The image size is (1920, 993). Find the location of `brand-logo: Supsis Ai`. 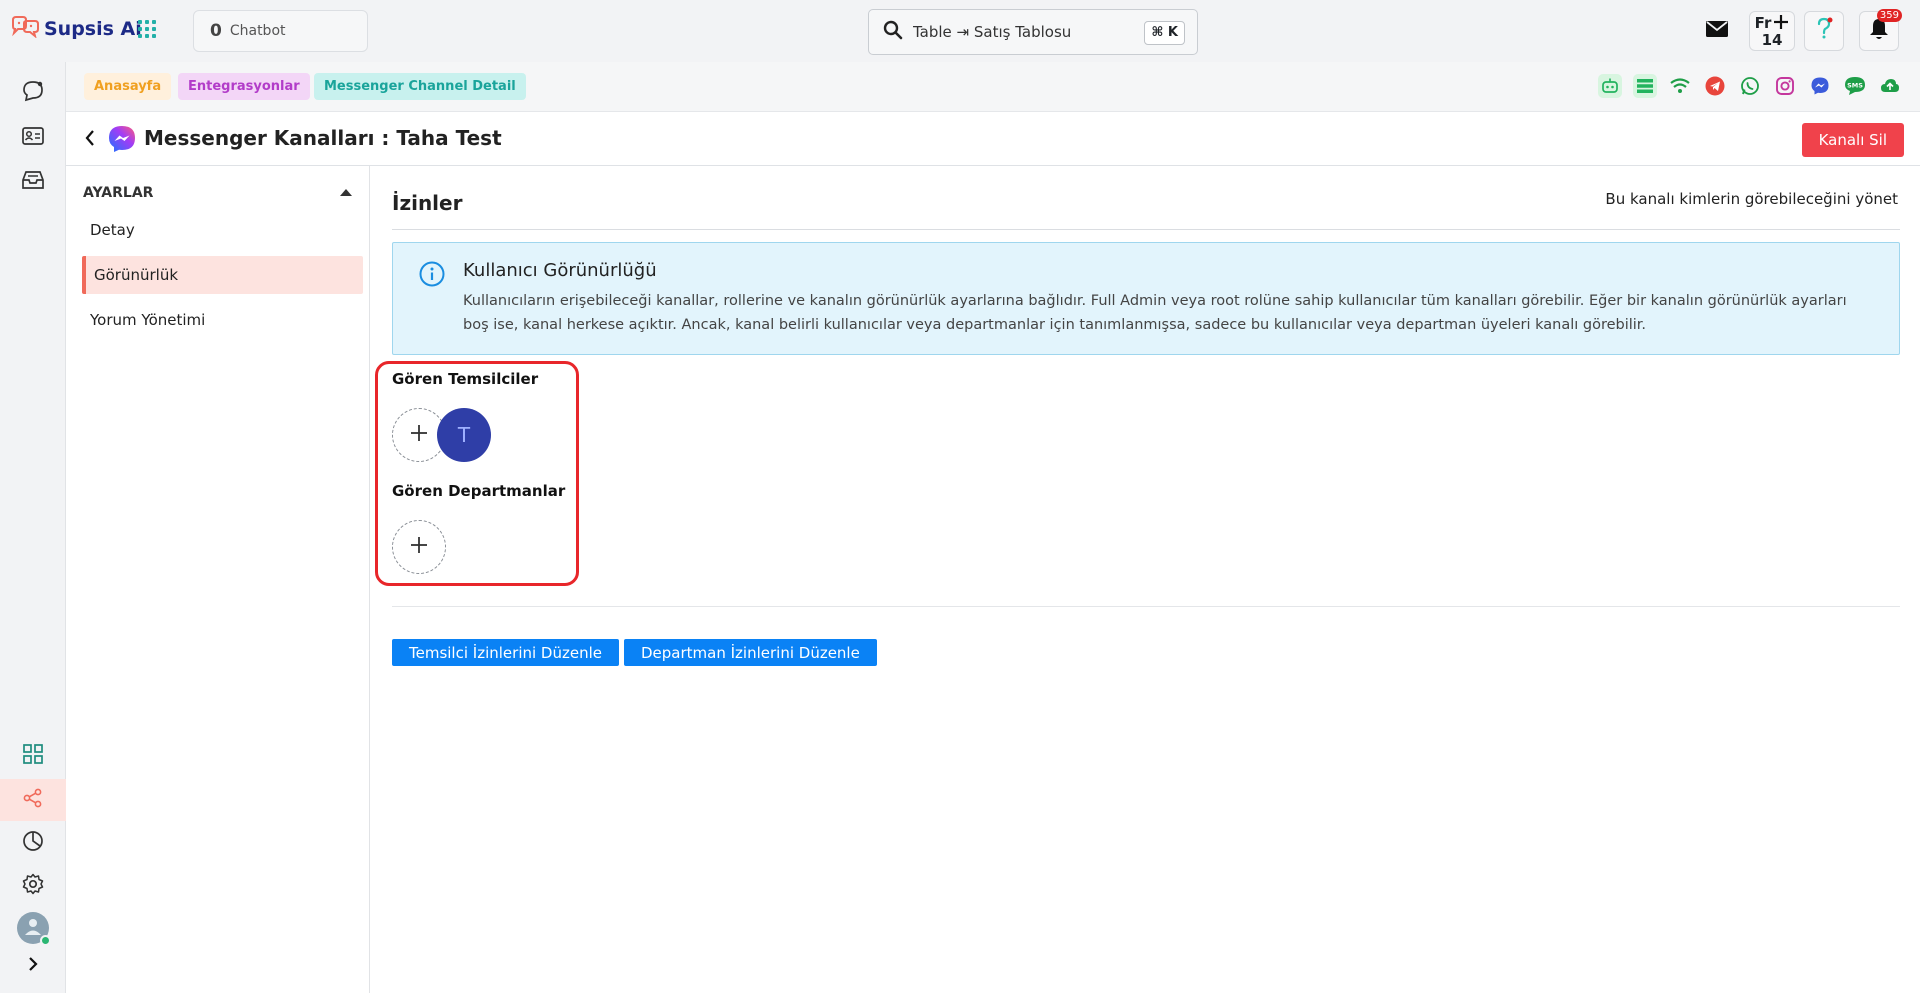

brand-logo: Supsis Ai is located at coordinates (76, 29).